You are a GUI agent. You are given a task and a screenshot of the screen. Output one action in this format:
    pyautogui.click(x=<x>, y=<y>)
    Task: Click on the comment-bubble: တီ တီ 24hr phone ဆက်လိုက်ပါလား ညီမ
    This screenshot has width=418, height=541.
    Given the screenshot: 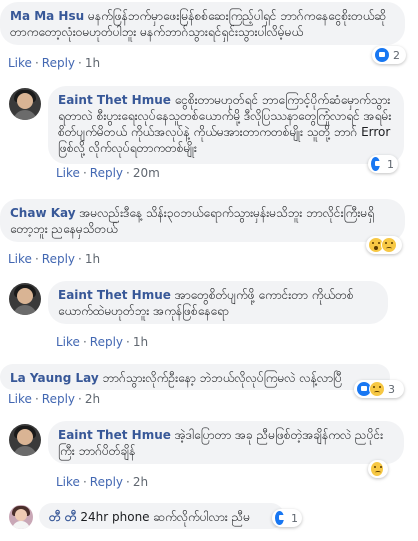 What is the action you would take?
    pyautogui.click(x=161, y=516)
    